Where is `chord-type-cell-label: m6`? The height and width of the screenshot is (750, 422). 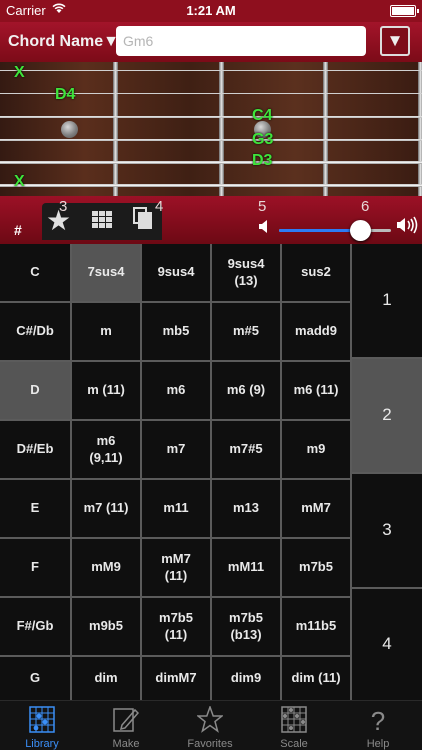 chord-type-cell-label: m6 is located at coordinates (176, 390).